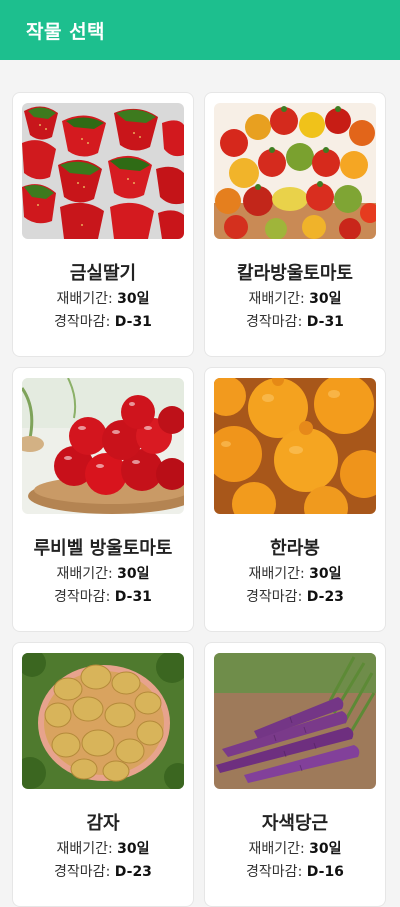 Image resolution: width=400 pixels, height=907 pixels. Describe the element at coordinates (200, 30) in the screenshot. I see `app-header: 작물 선택` at that location.